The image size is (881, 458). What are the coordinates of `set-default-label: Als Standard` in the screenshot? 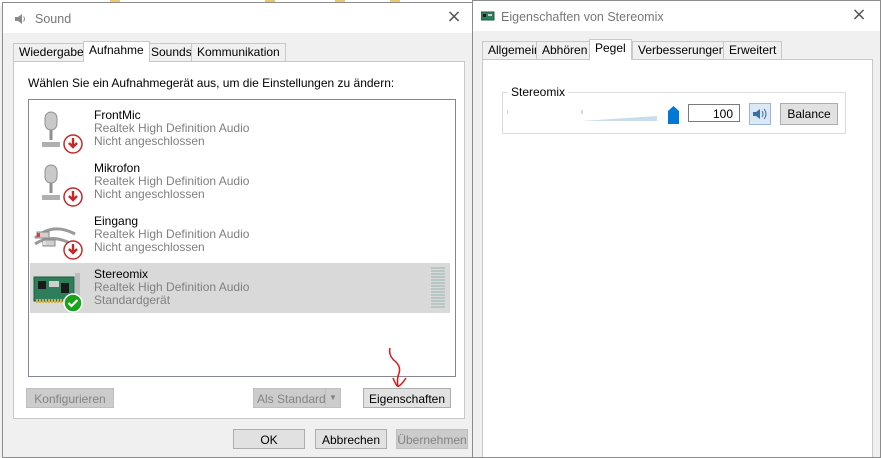 It's located at (291, 399).